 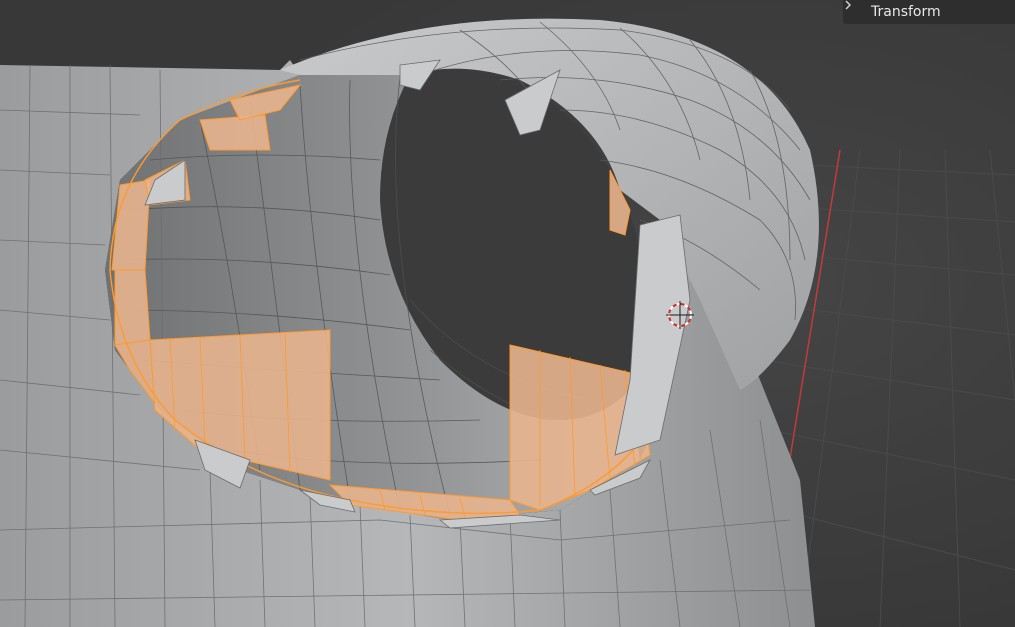 What do you see at coordinates (854, 9) in the screenshot?
I see `chevron-right-icon` at bounding box center [854, 9].